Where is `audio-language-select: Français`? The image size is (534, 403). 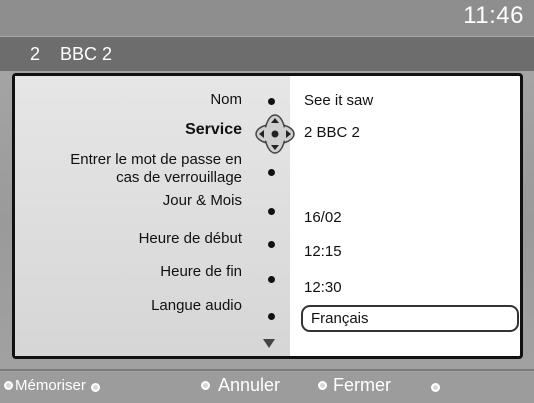 audio-language-select: Français is located at coordinates (410, 318).